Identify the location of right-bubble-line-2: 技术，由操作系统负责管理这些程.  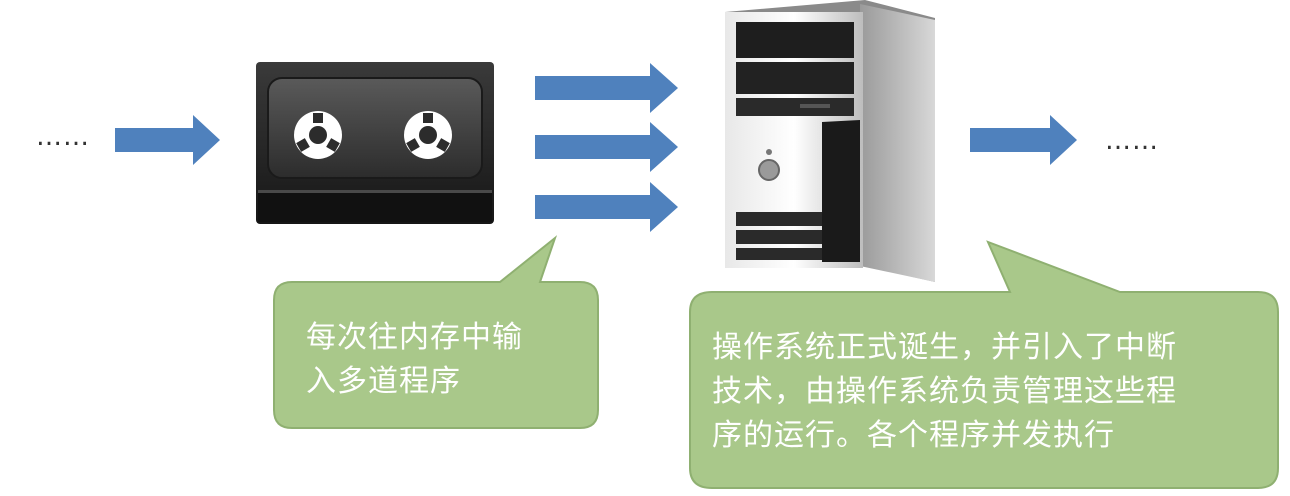
(944, 391).